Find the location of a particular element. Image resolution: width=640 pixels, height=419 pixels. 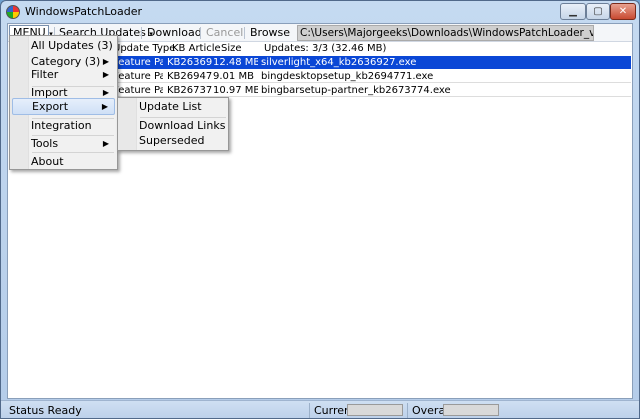

size-cell: 10.97 MB is located at coordinates (235, 90).